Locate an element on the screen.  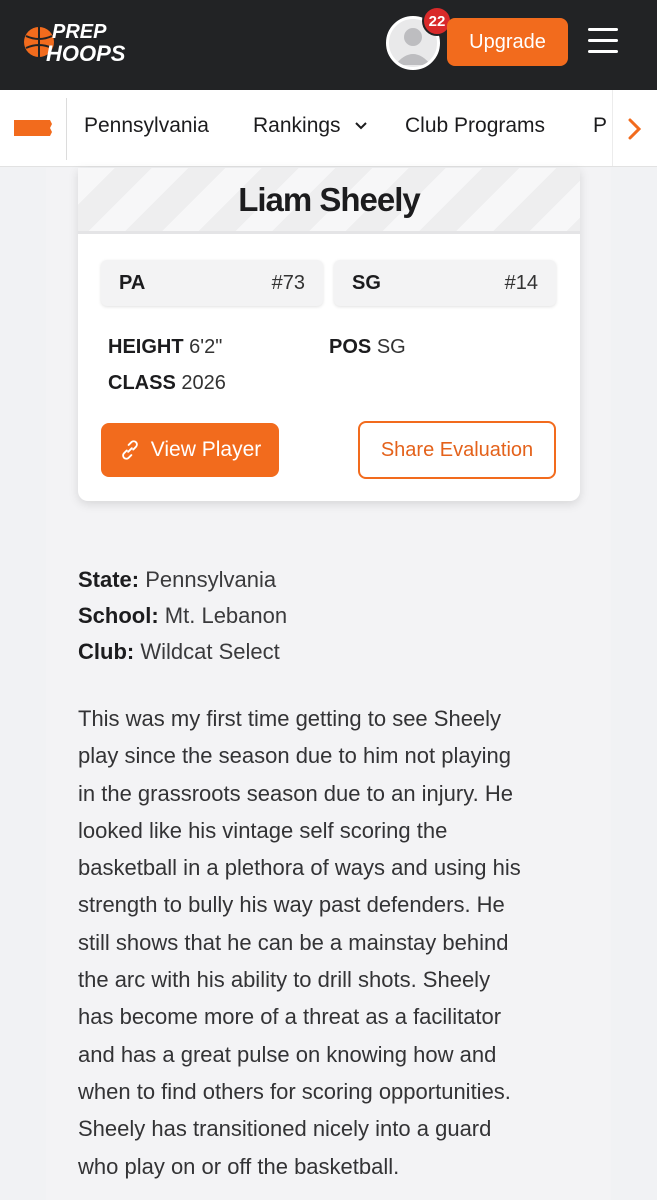
position-attribute: POS SG is located at coordinates (367, 347).